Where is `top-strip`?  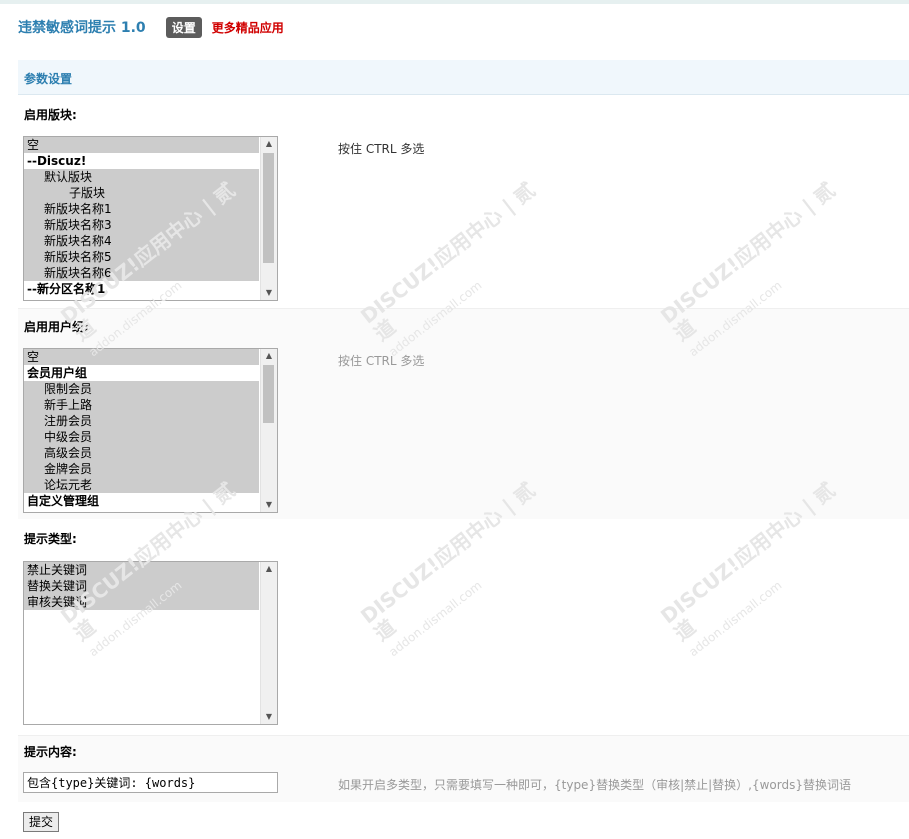 top-strip is located at coordinates (454, 2).